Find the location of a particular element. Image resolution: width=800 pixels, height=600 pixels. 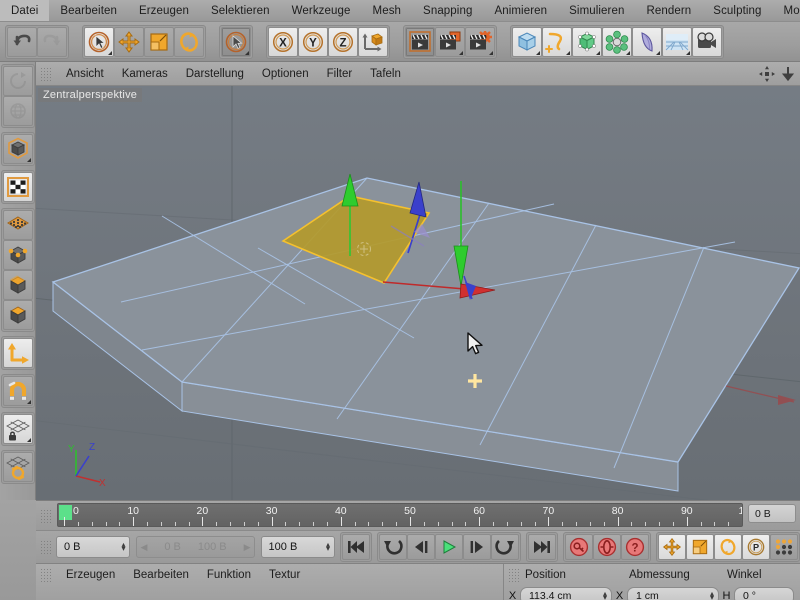

viewmenu-kameras: Kameras is located at coordinates (145, 74).